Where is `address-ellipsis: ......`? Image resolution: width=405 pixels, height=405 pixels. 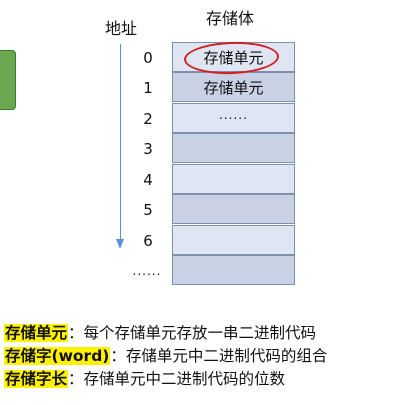
address-ellipsis: ...... is located at coordinates (147, 271).